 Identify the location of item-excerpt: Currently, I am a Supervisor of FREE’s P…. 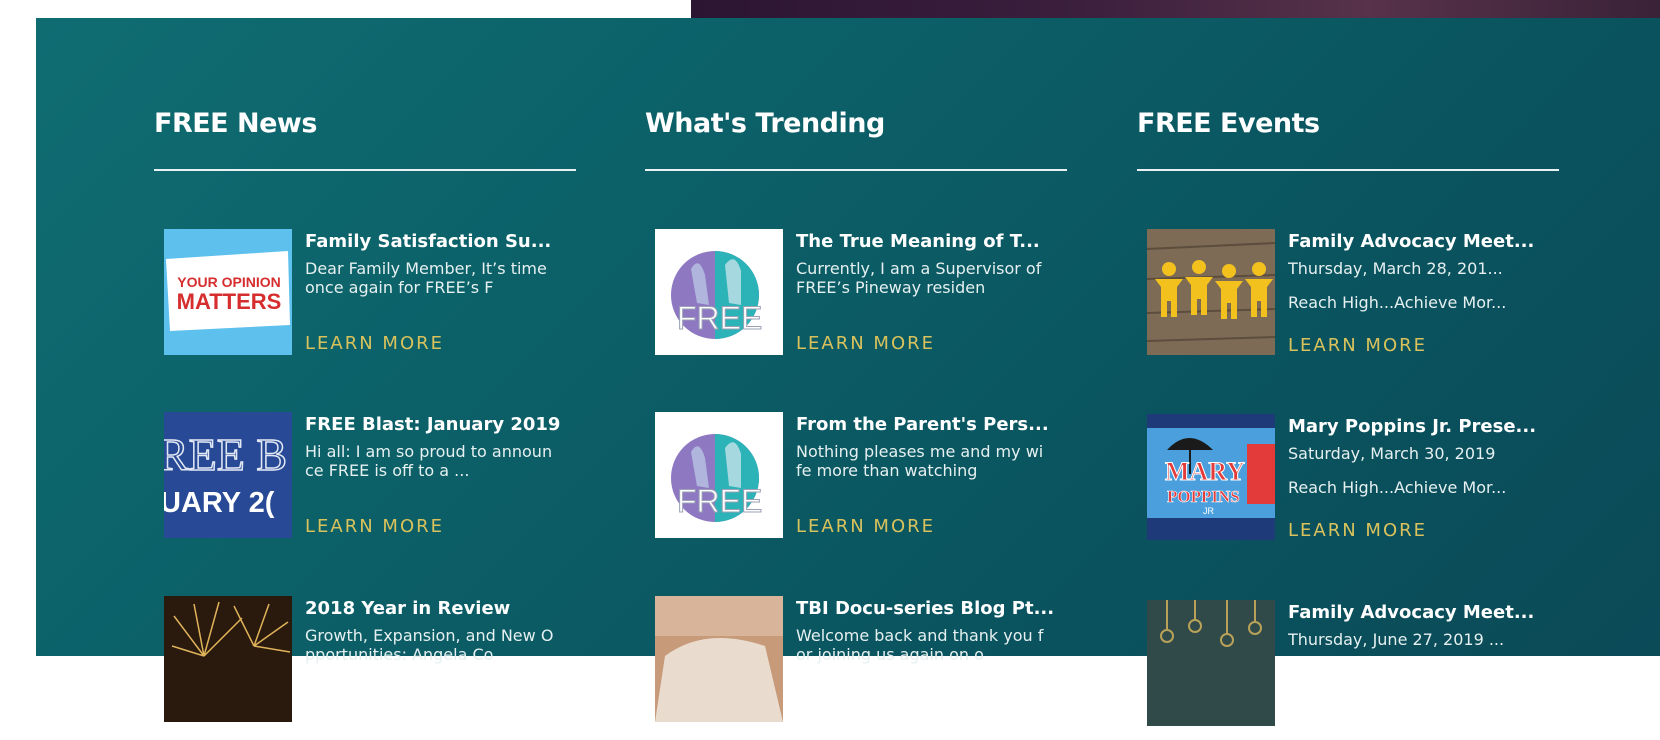
(919, 278).